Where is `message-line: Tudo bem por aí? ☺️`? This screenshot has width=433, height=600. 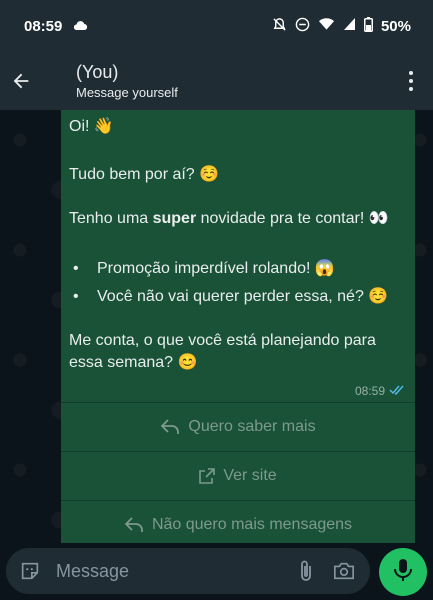
message-line: Tudo bem por aí? ☺️ is located at coordinates (144, 174).